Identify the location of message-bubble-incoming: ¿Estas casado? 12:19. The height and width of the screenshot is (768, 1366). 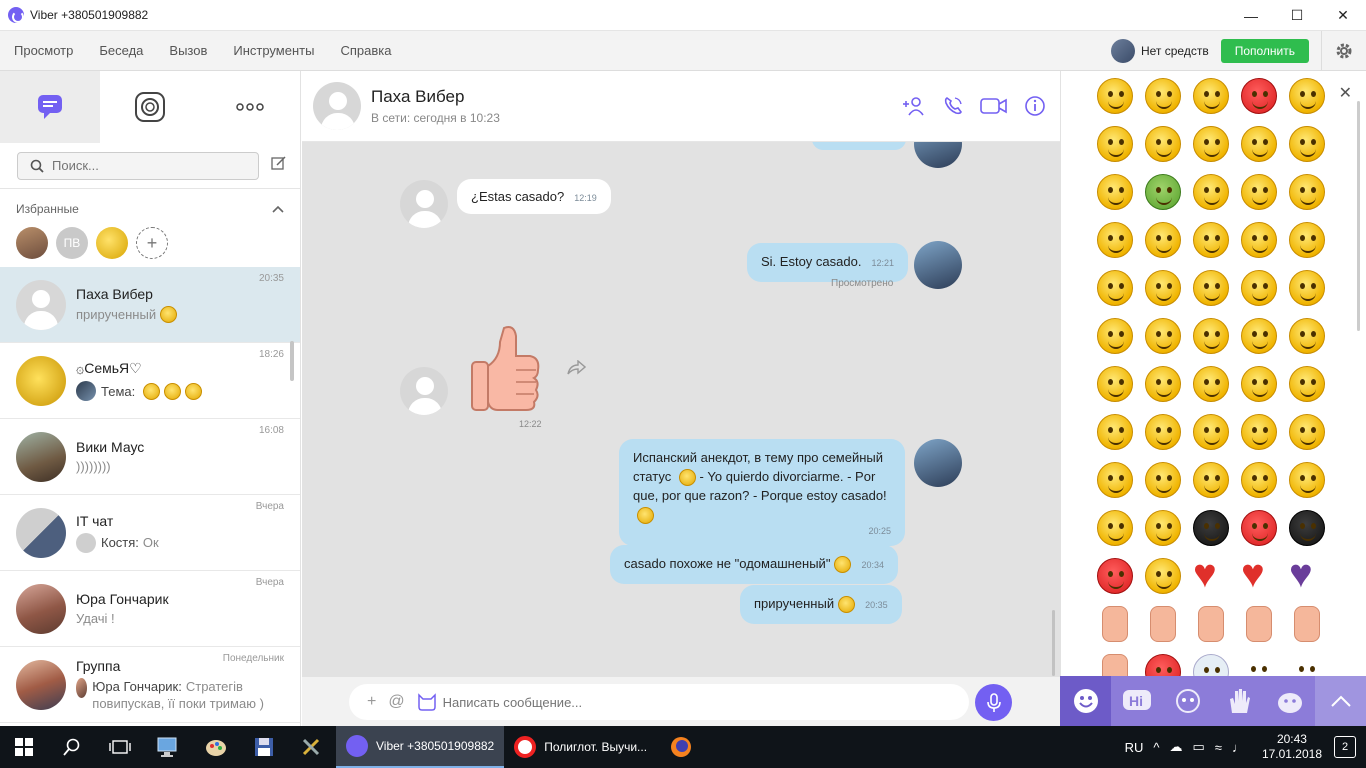
(534, 196).